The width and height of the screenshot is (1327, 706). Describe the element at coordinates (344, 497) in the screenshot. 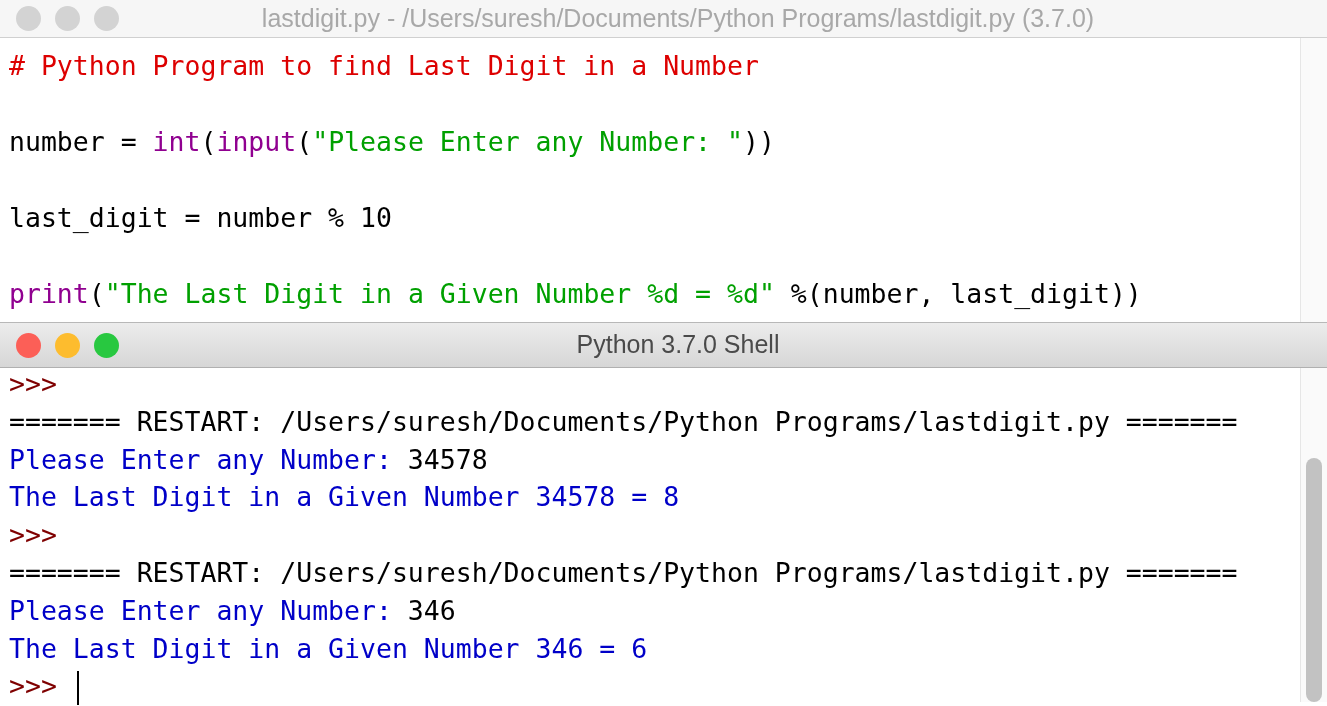

I see `shell-line: The Last Digit in a Given Number 34578 = 8` at that location.